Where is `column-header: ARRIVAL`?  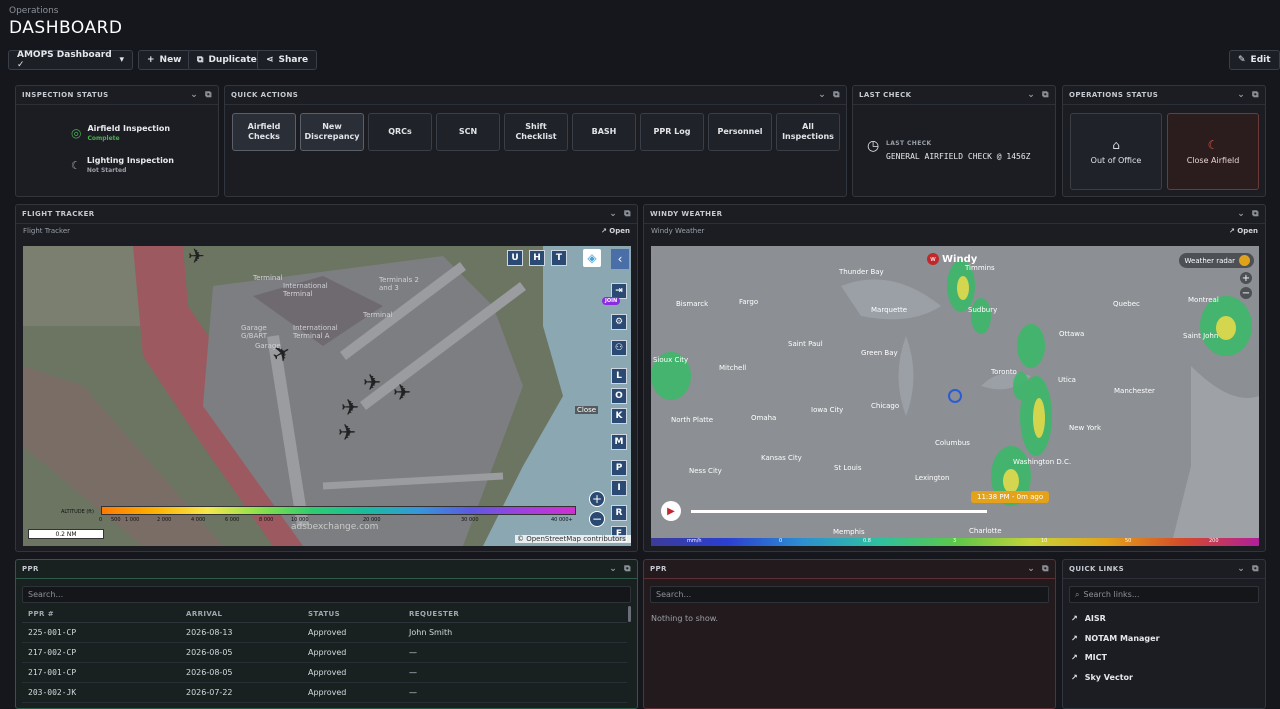
column-header: ARRIVAL is located at coordinates (241, 614).